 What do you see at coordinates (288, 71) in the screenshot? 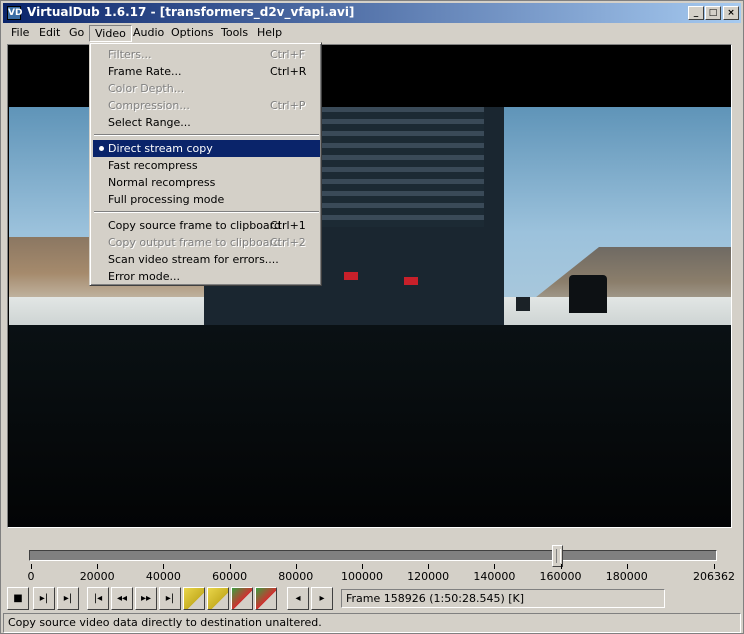
I see `menu-item-shortcut: Ctrl+R` at bounding box center [288, 71].